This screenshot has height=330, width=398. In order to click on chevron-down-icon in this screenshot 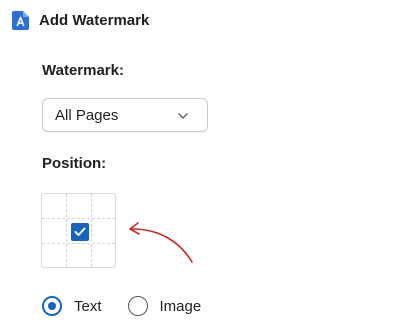, I will do `click(183, 116)`.